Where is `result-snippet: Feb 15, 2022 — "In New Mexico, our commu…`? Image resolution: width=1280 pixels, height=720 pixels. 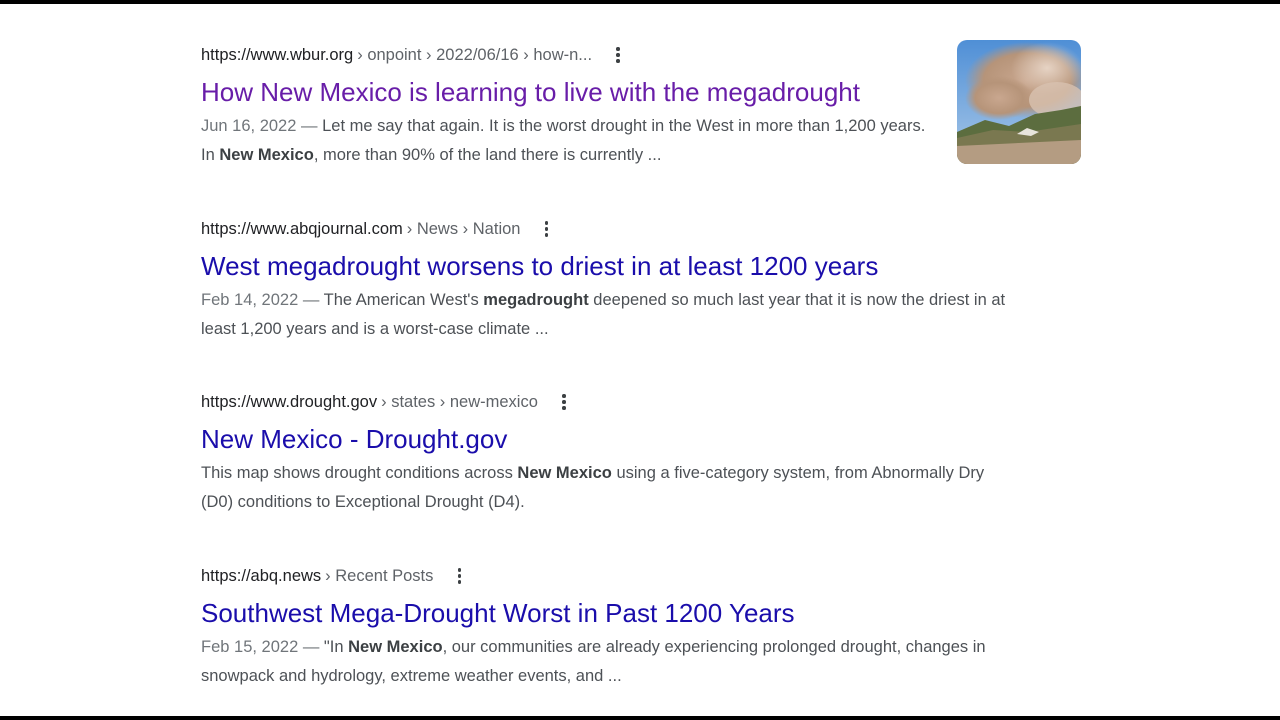 result-snippet: Feb 15, 2022 — "In New Mexico, our commu… is located at coordinates (606, 662).